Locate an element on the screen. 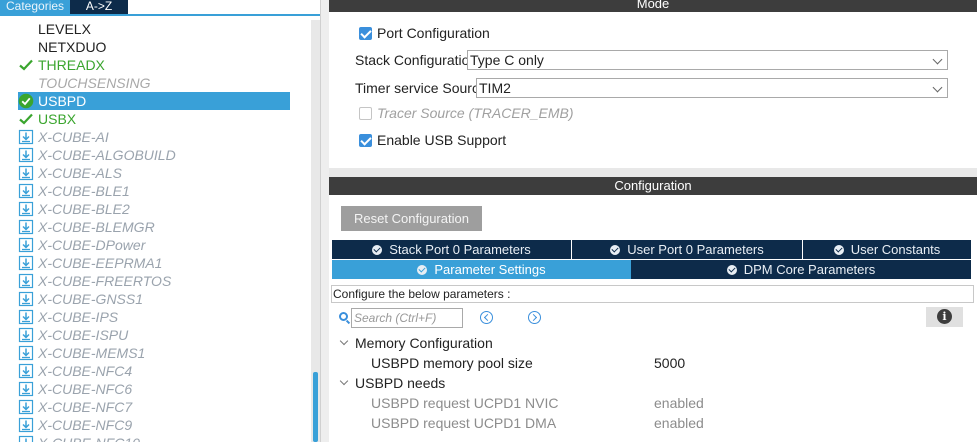 This screenshot has width=977, height=442. component-item: X-CUBE-AI is located at coordinates (154, 137).